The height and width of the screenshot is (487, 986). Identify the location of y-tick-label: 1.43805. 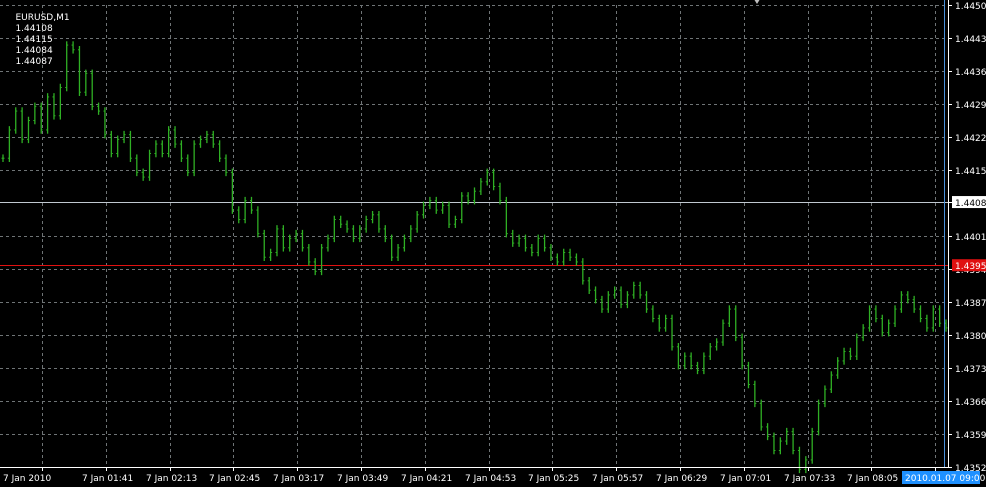
(970, 337).